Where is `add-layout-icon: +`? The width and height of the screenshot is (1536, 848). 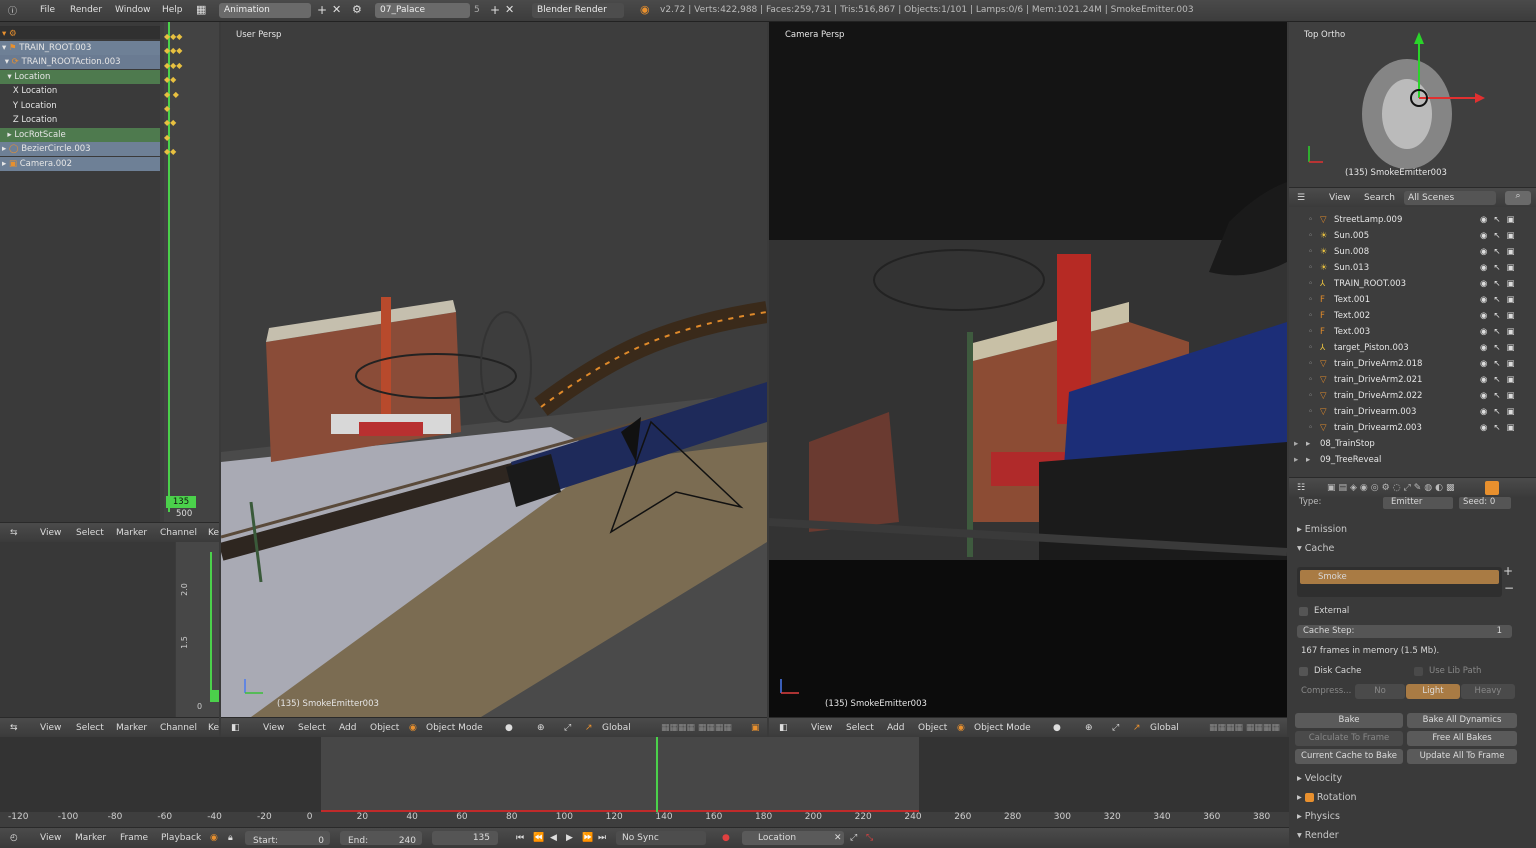 add-layout-icon: + is located at coordinates (322, 10).